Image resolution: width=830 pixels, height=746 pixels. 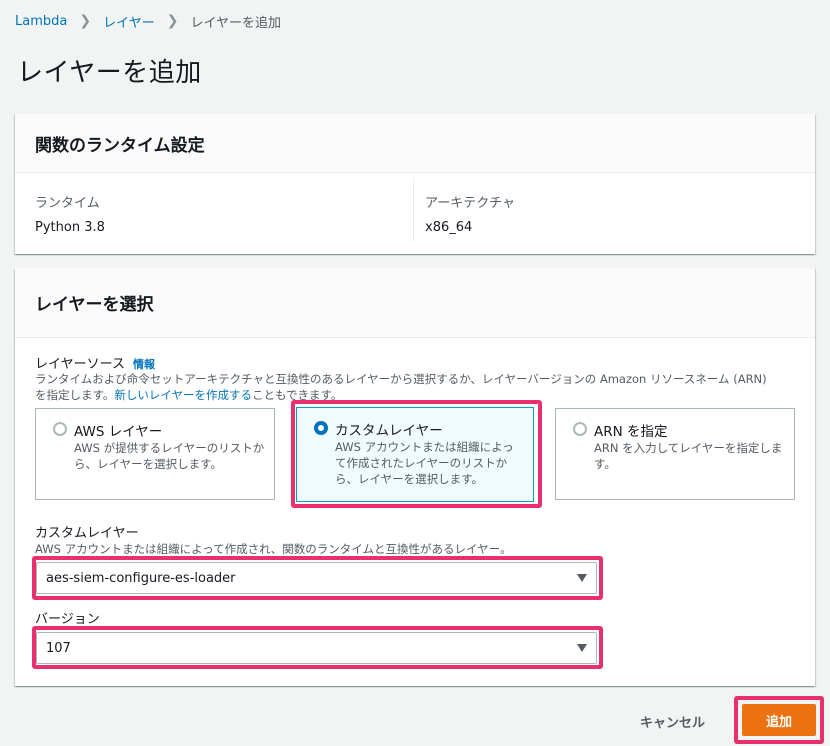 What do you see at coordinates (415, 143) in the screenshot?
I see `runtime-settings-header: 関数のランタイム設定` at bounding box center [415, 143].